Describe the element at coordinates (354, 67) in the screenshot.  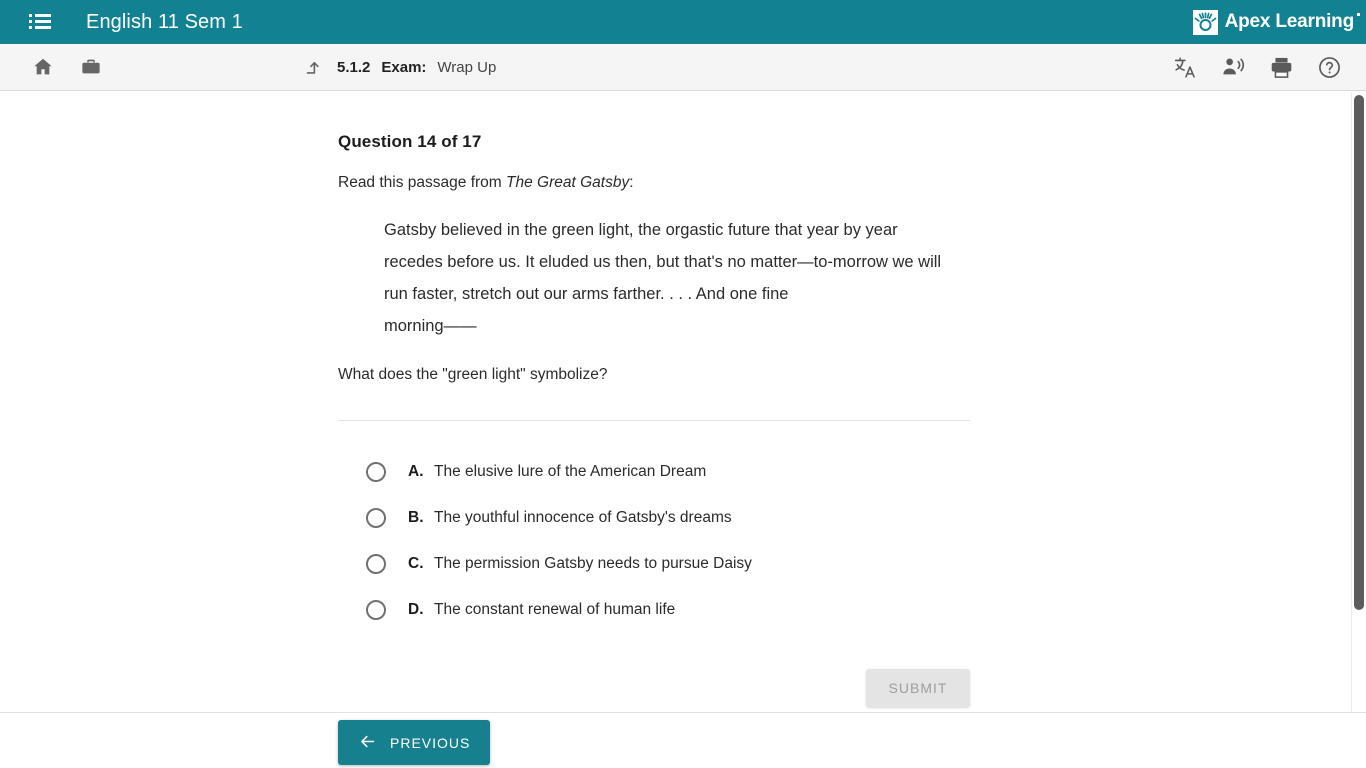
I see `breadcrumb-number: 5.1.2` at that location.